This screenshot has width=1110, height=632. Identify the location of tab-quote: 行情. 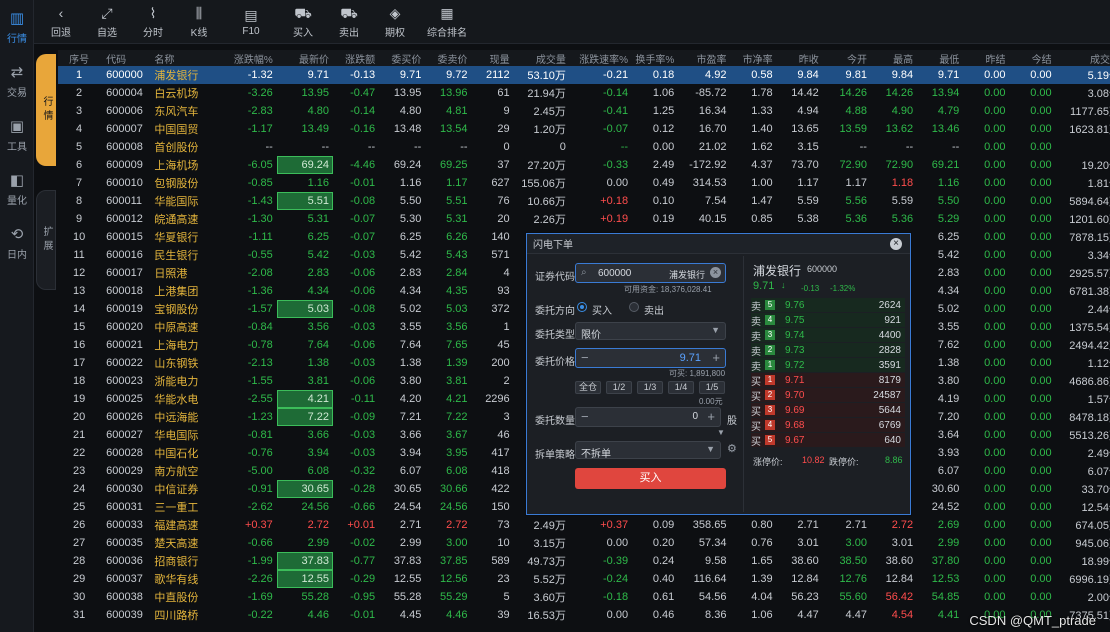
(46, 110).